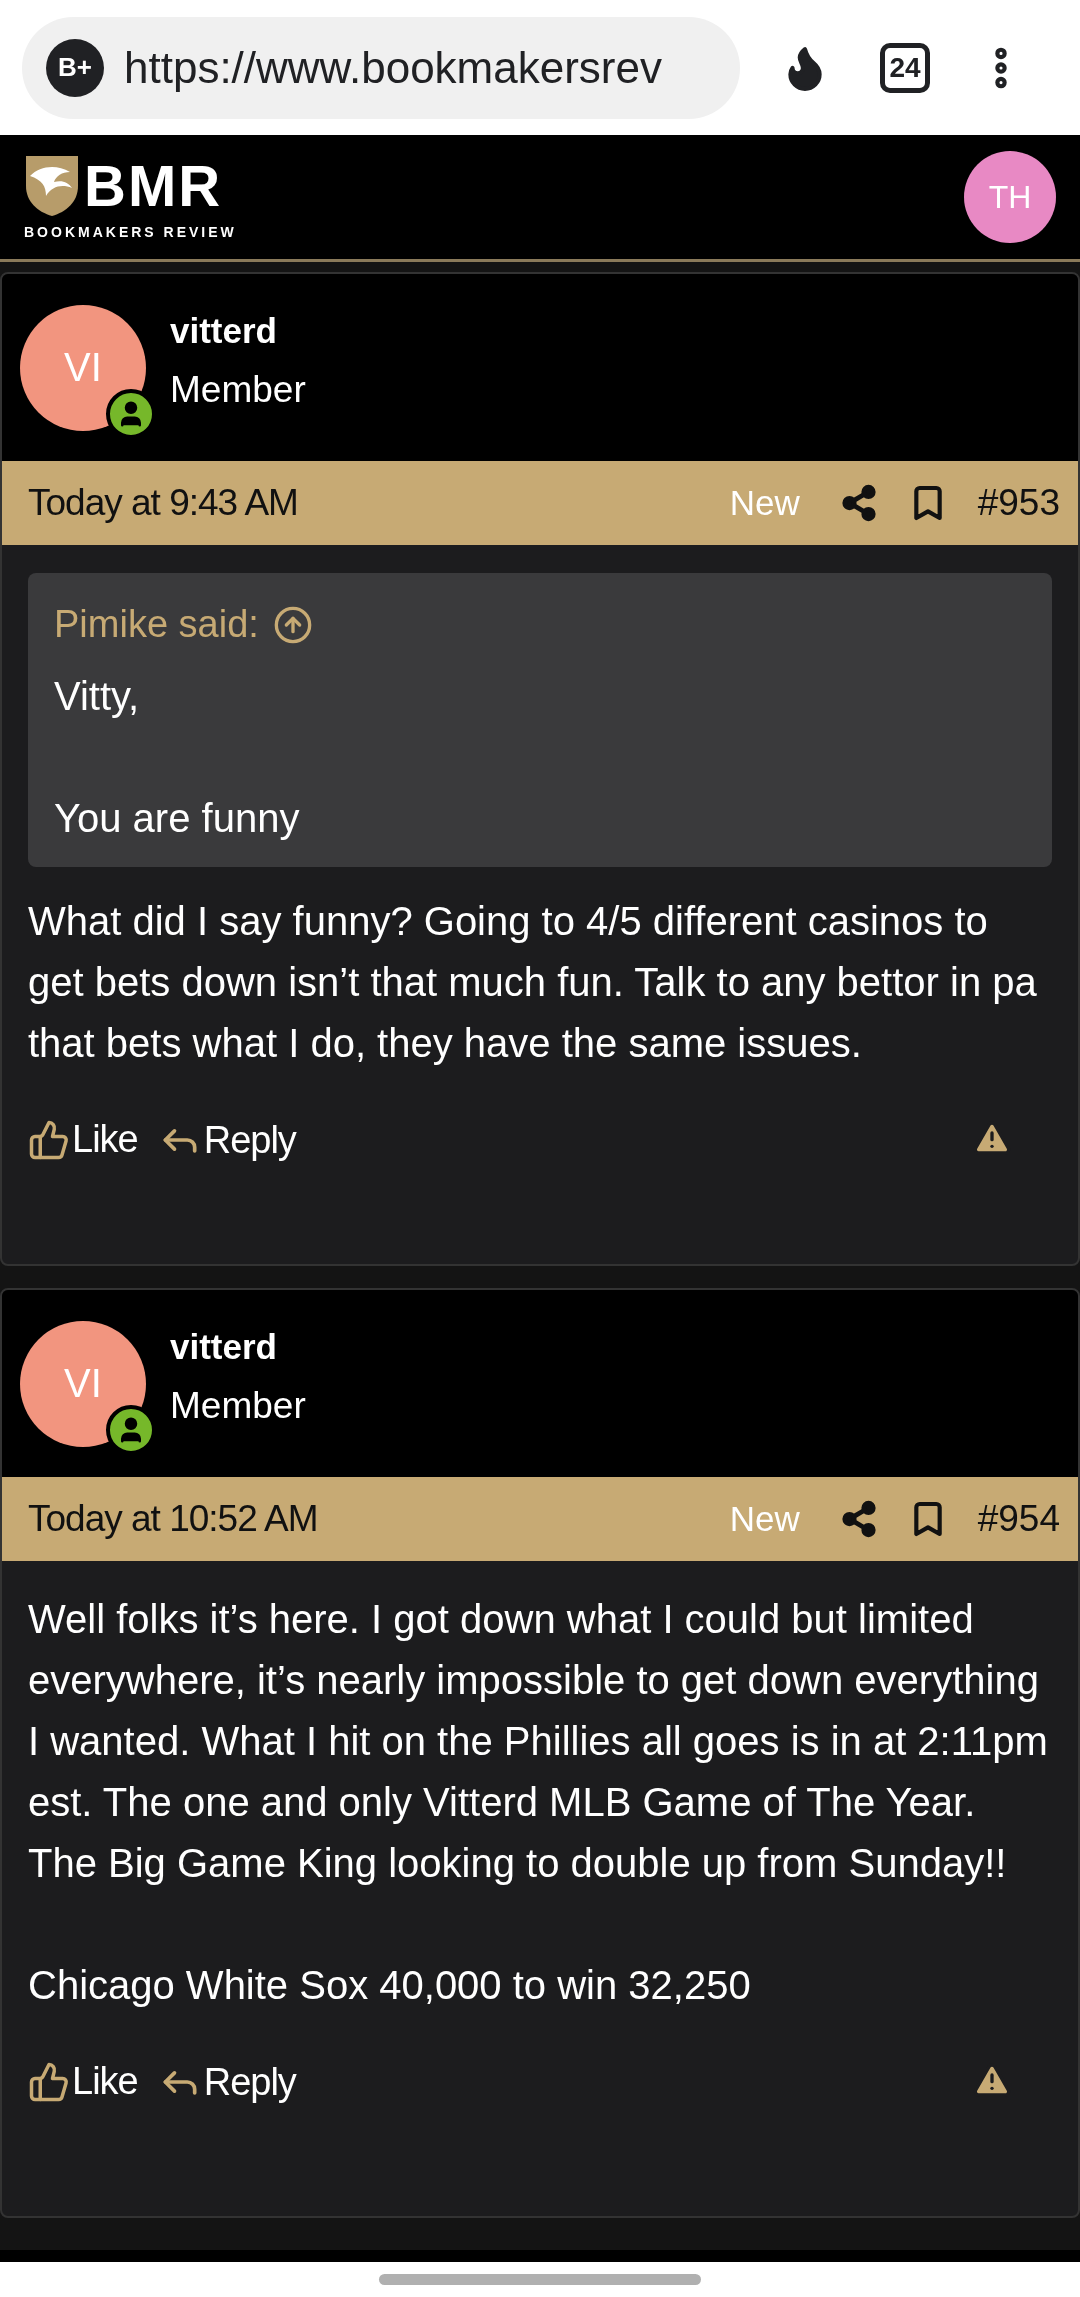 Image resolution: width=1080 pixels, height=2297 pixels. I want to click on site-badge: B+, so click(75, 67).